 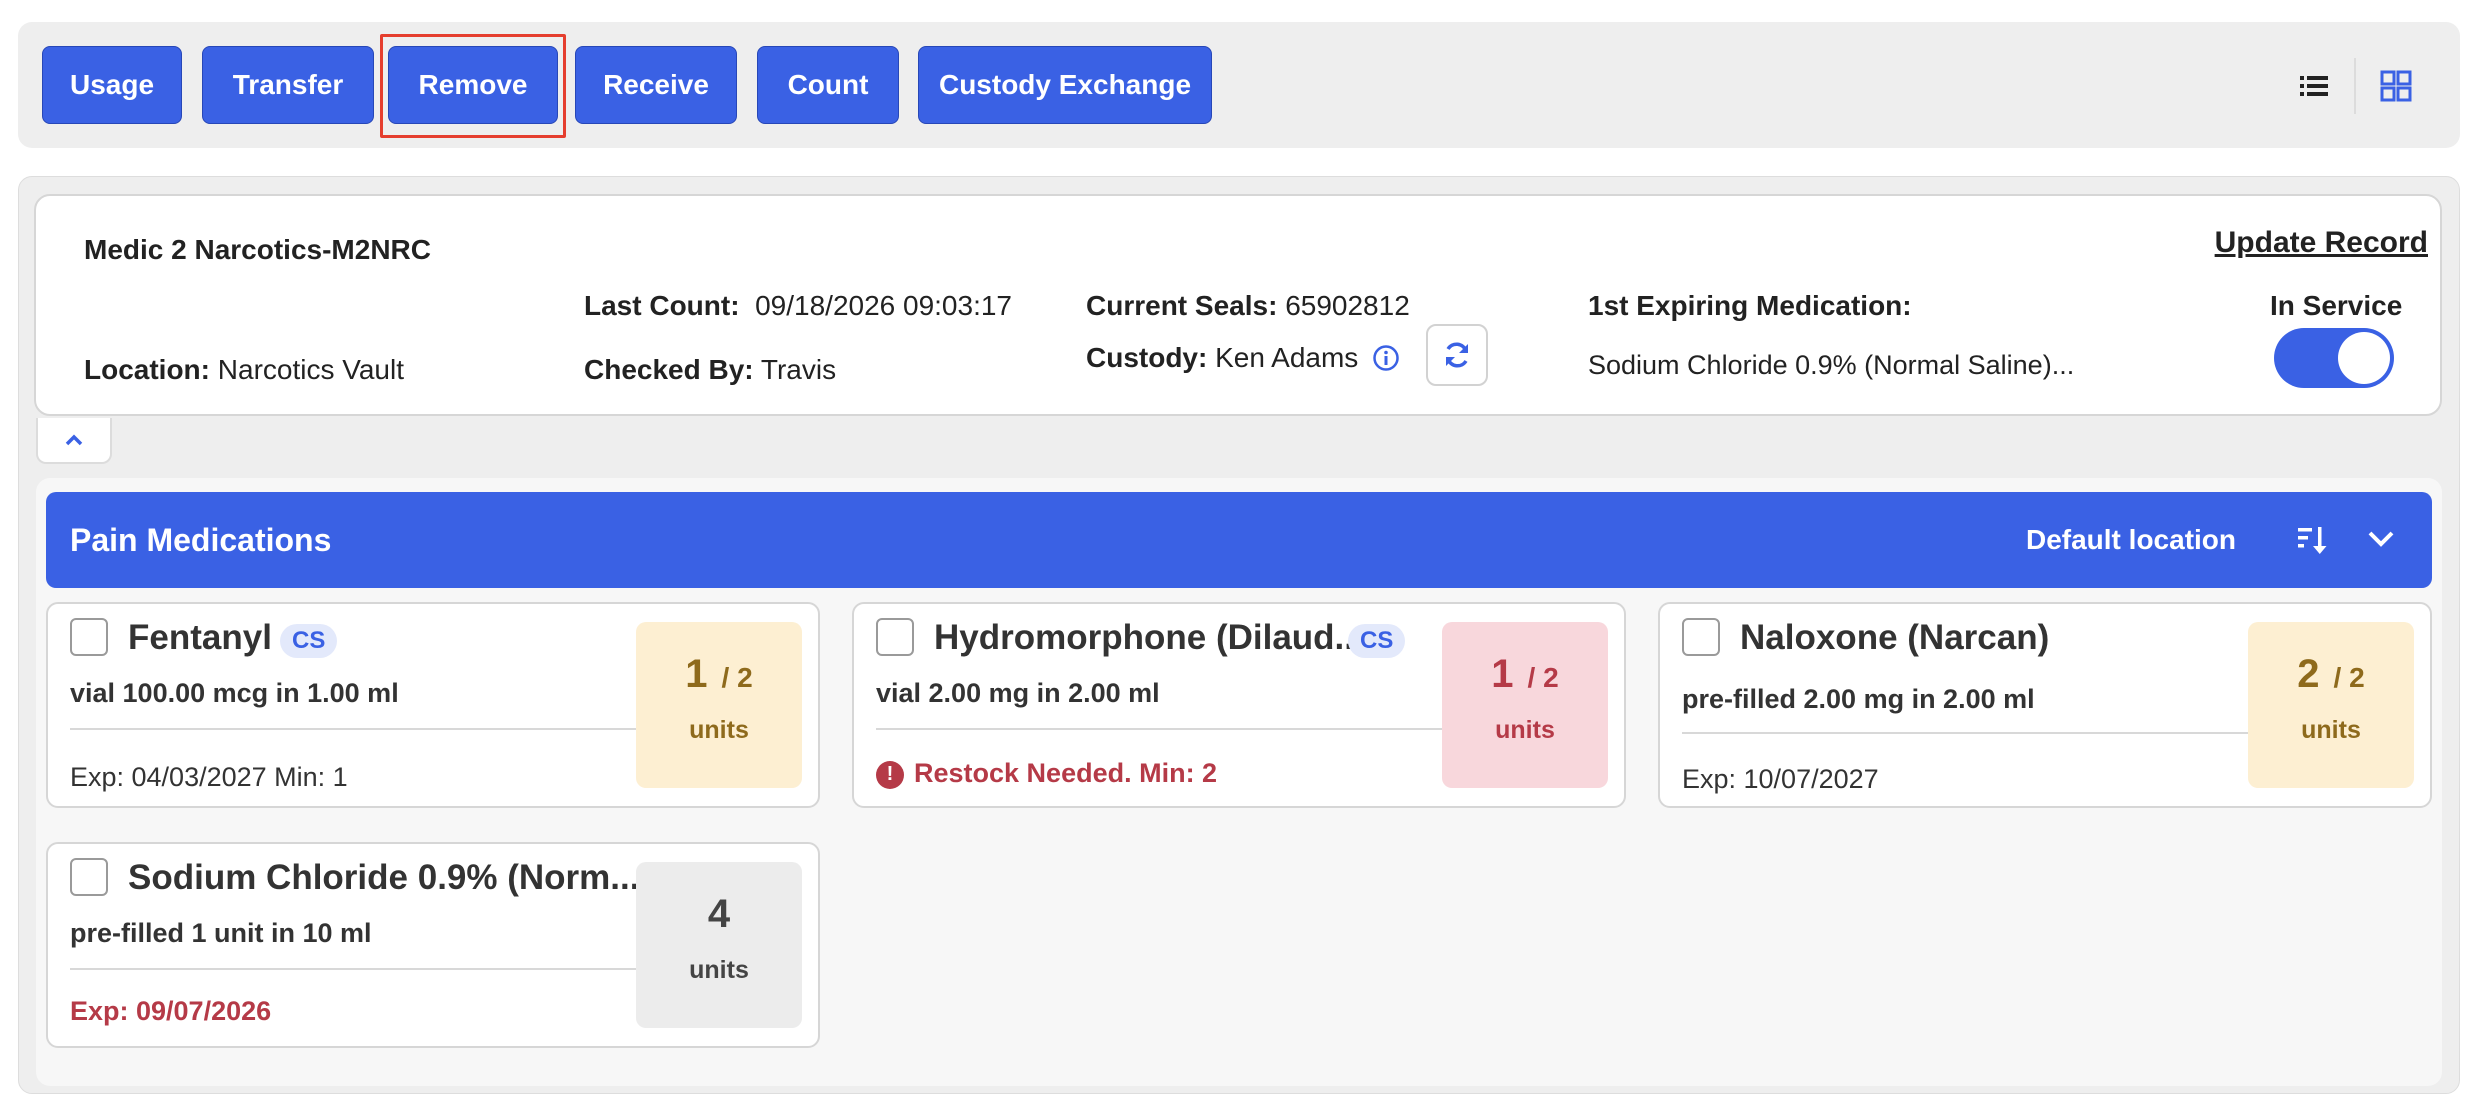 What do you see at coordinates (2312, 540) in the screenshot?
I see `sort-icon` at bounding box center [2312, 540].